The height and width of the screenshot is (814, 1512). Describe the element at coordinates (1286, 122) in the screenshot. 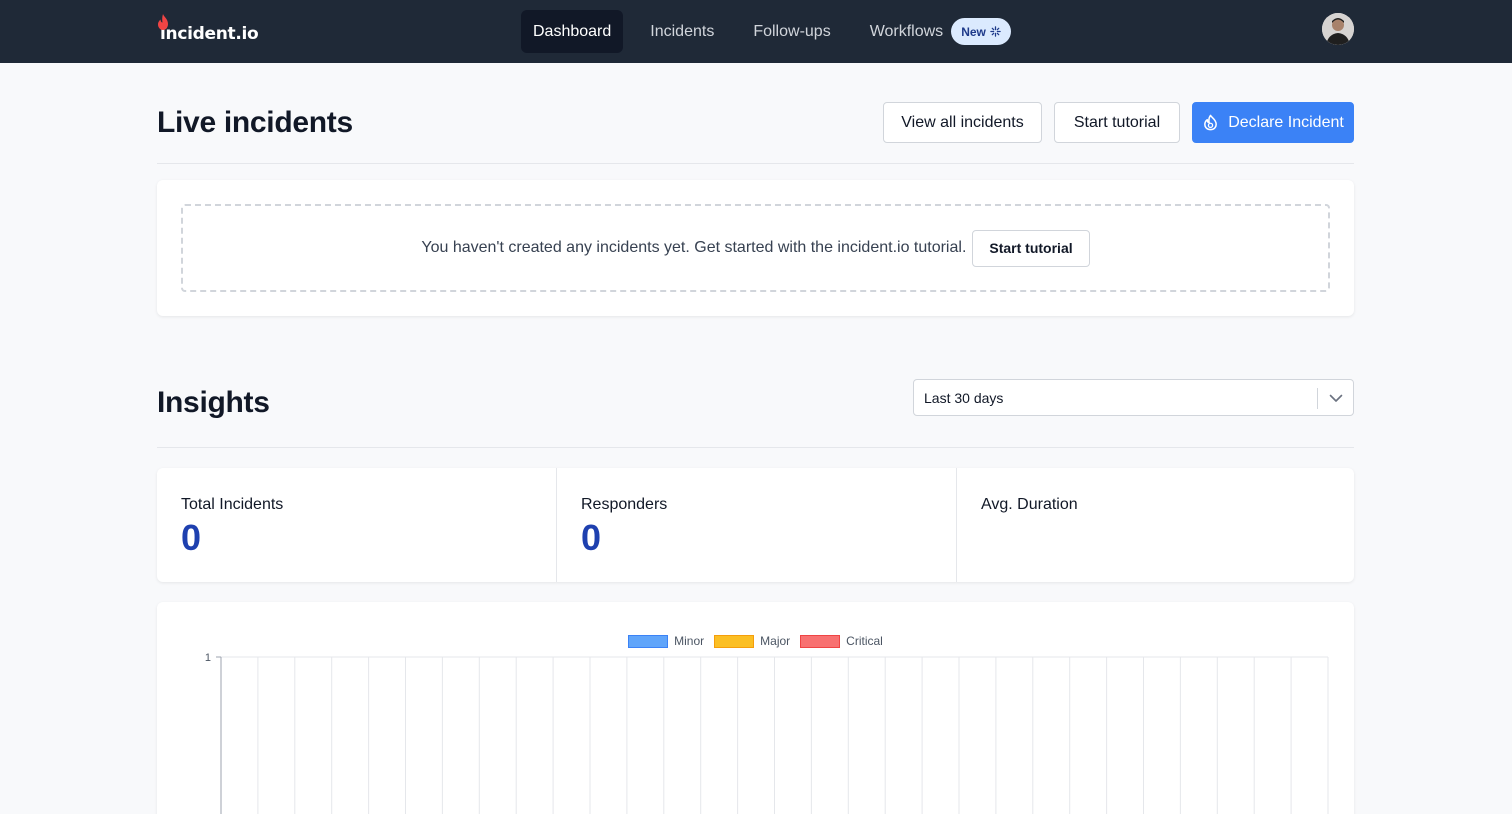

I see `declare-incident-label: Declare Incident` at that location.